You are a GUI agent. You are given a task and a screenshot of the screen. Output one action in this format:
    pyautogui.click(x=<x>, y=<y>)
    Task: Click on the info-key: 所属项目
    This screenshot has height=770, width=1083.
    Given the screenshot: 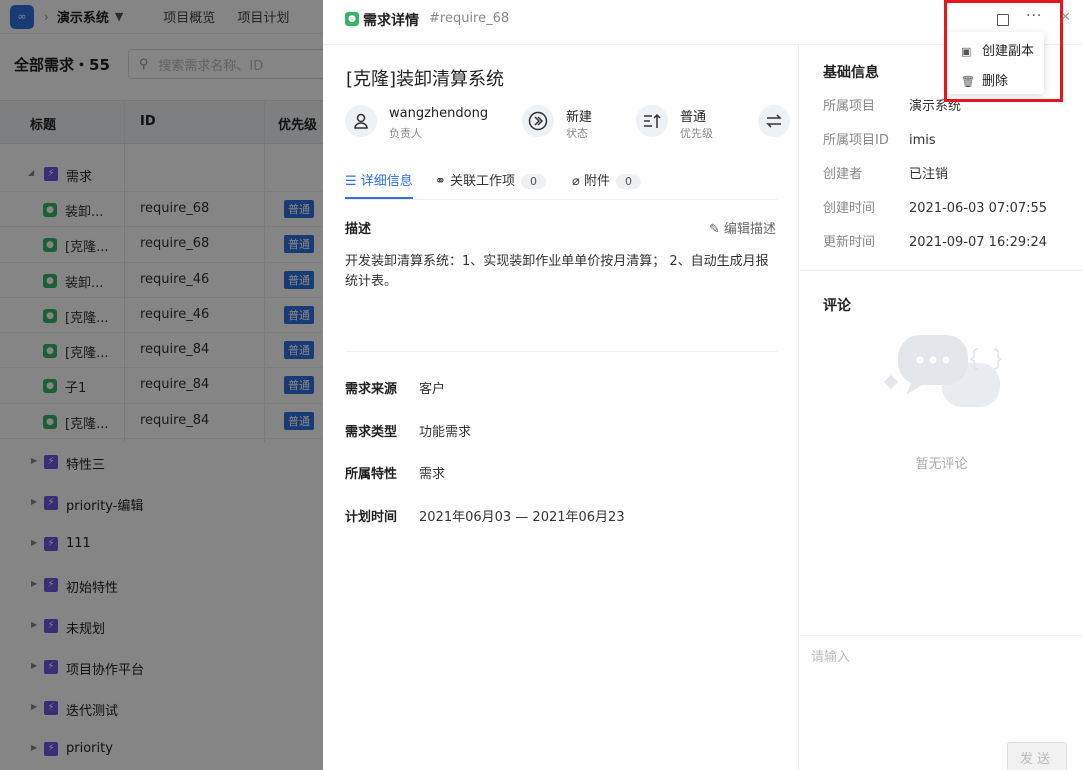 What is the action you would take?
    pyautogui.click(x=849, y=106)
    